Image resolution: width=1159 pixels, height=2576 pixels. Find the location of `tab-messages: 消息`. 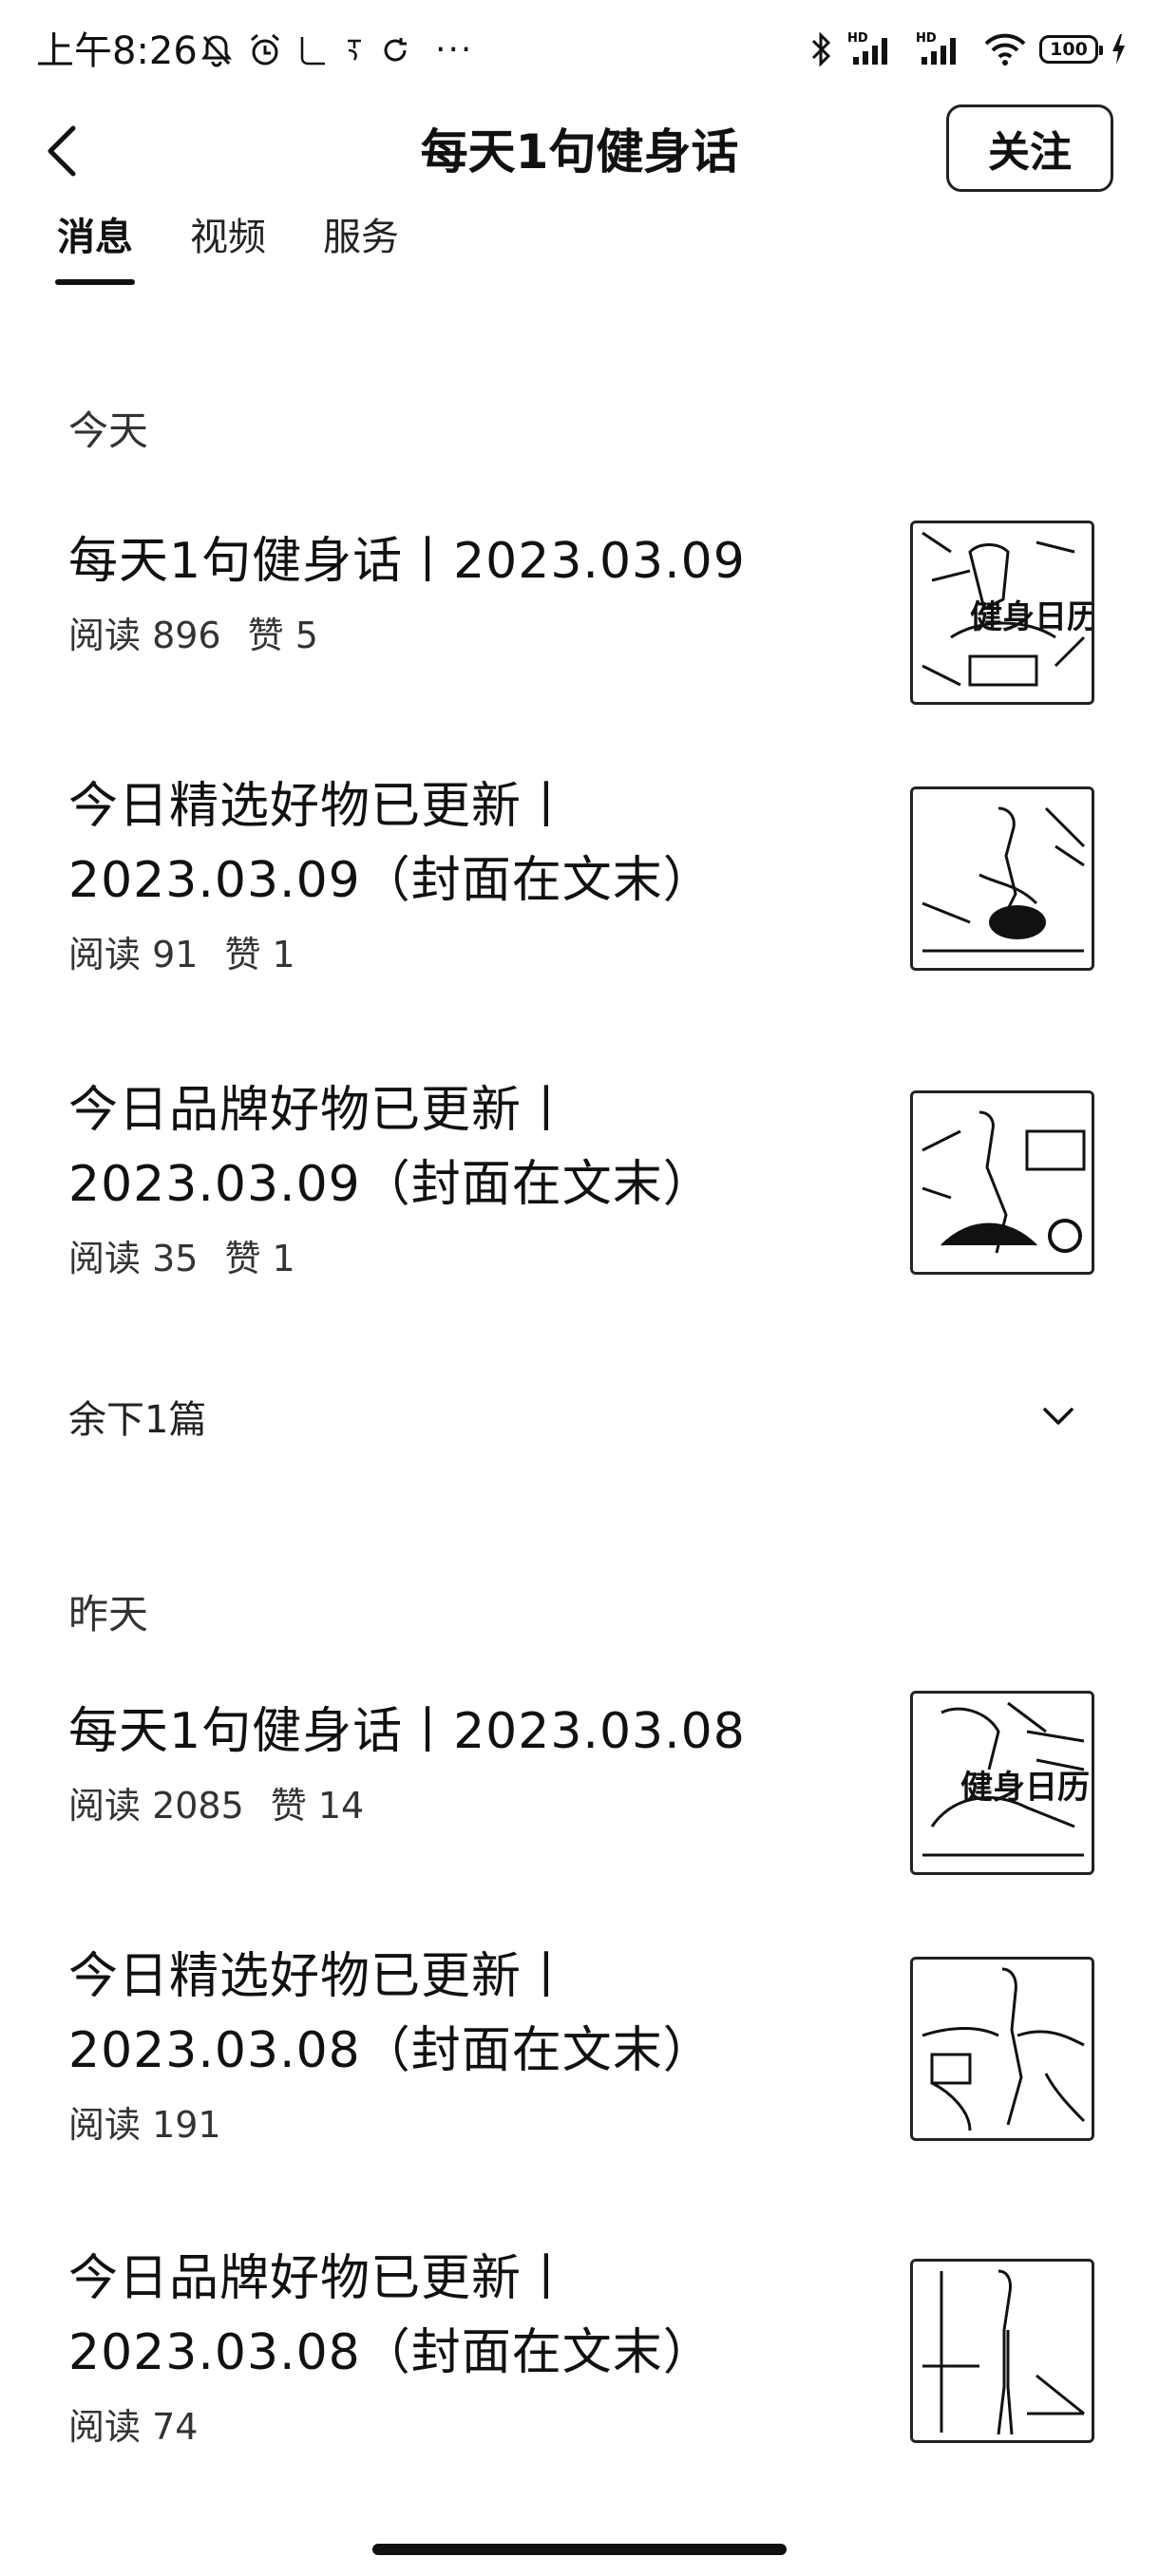

tab-messages: 消息 is located at coordinates (95, 253).